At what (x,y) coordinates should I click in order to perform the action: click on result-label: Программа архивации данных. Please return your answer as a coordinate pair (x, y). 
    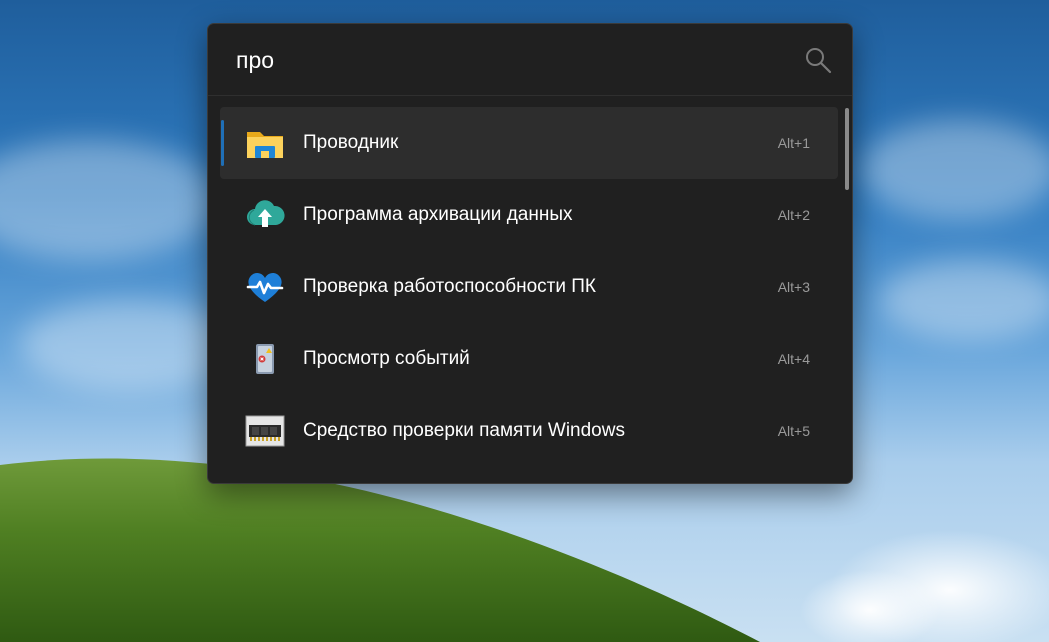
    Looking at the image, I should click on (438, 214).